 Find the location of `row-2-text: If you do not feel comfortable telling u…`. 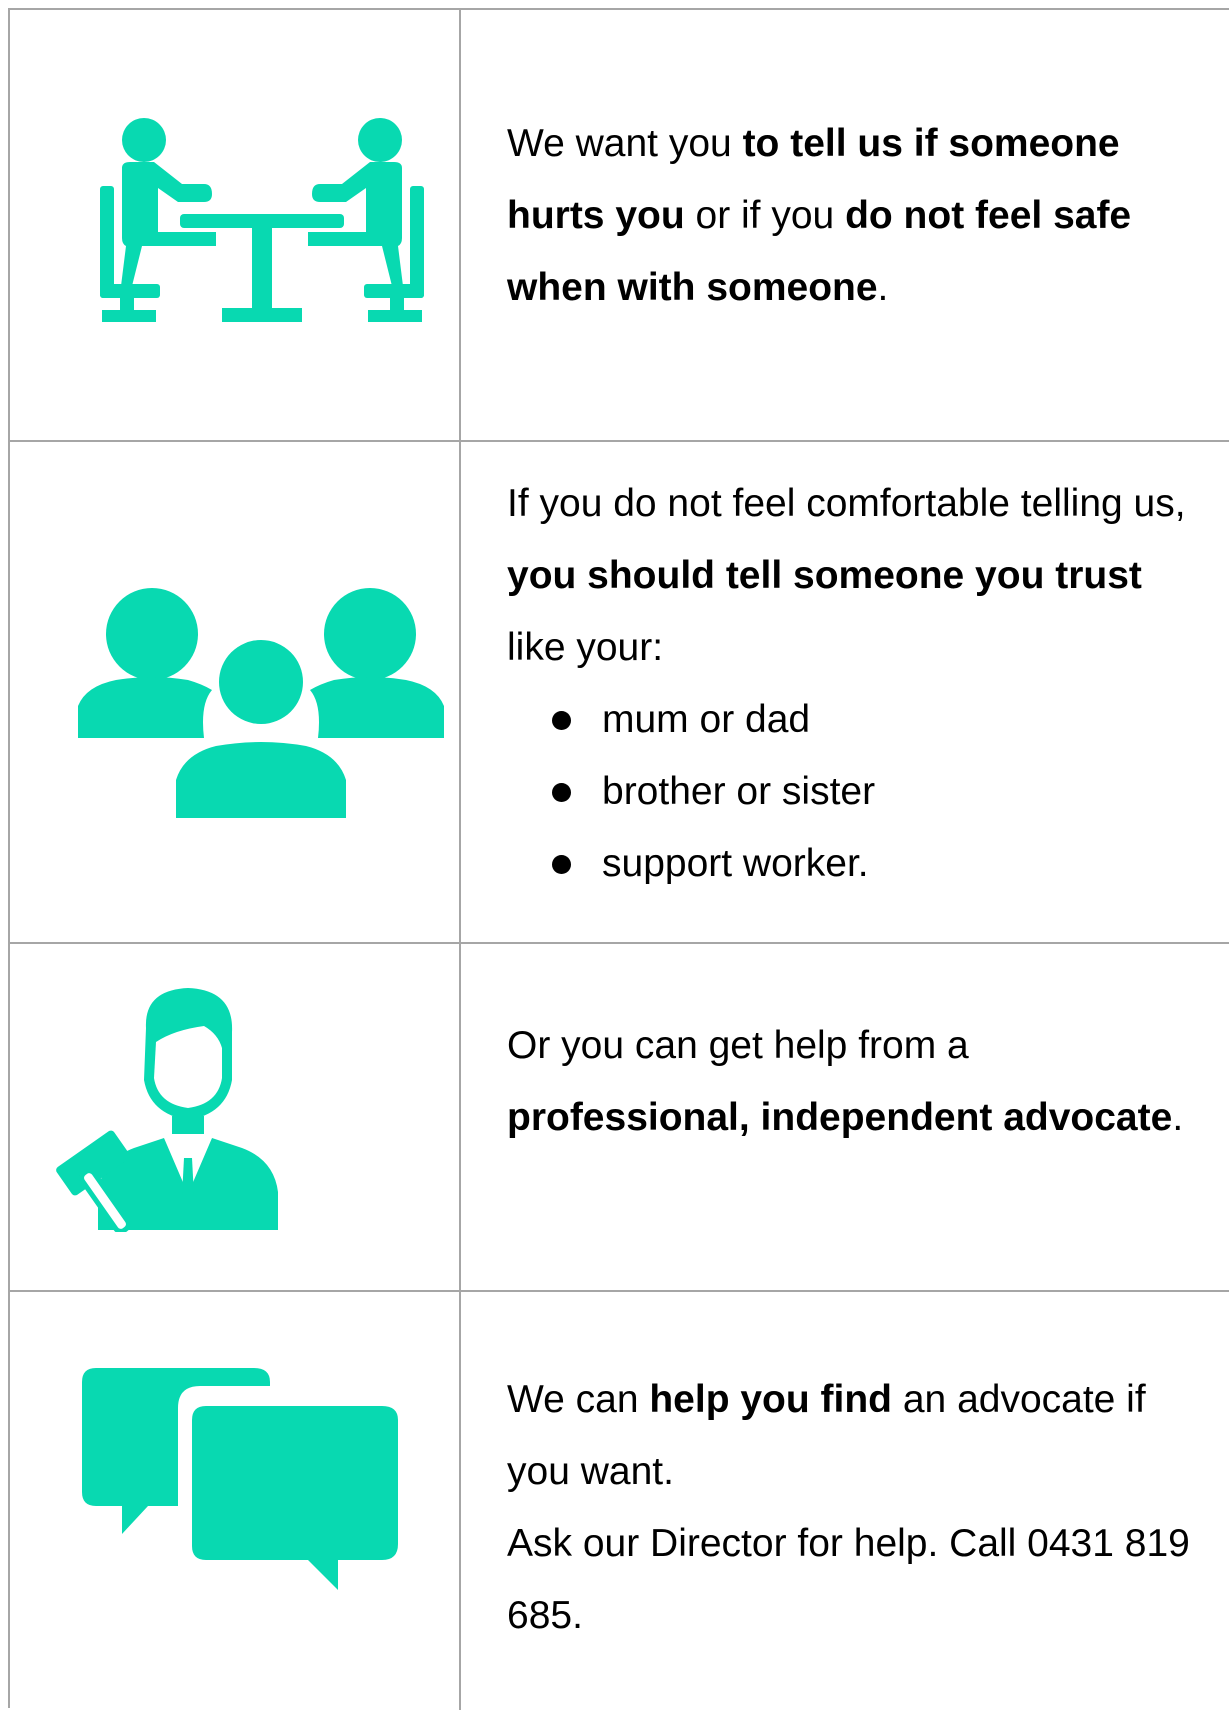

row-2-text: If you do not feel comfortable telling u… is located at coordinates (857, 576).